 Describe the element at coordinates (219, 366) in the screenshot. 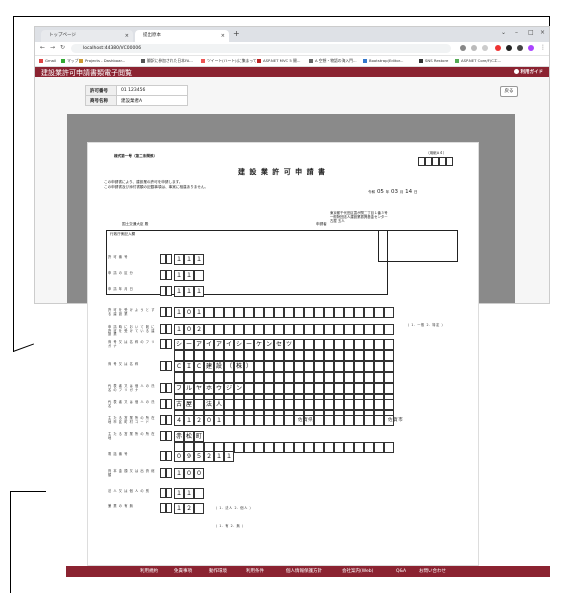

I see `char-box: 設` at that location.